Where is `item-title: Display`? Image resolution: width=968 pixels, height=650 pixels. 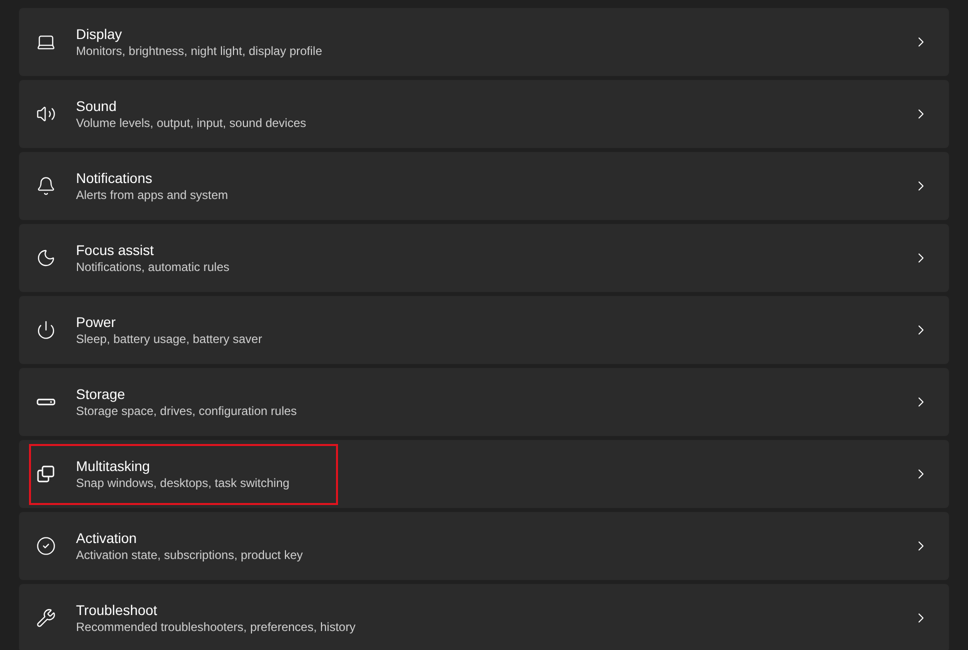
item-title: Display is located at coordinates (99, 33).